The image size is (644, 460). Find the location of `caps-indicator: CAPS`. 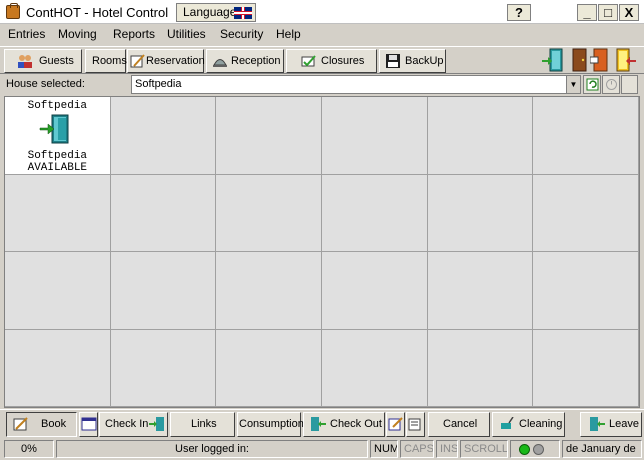

caps-indicator: CAPS is located at coordinates (417, 449).